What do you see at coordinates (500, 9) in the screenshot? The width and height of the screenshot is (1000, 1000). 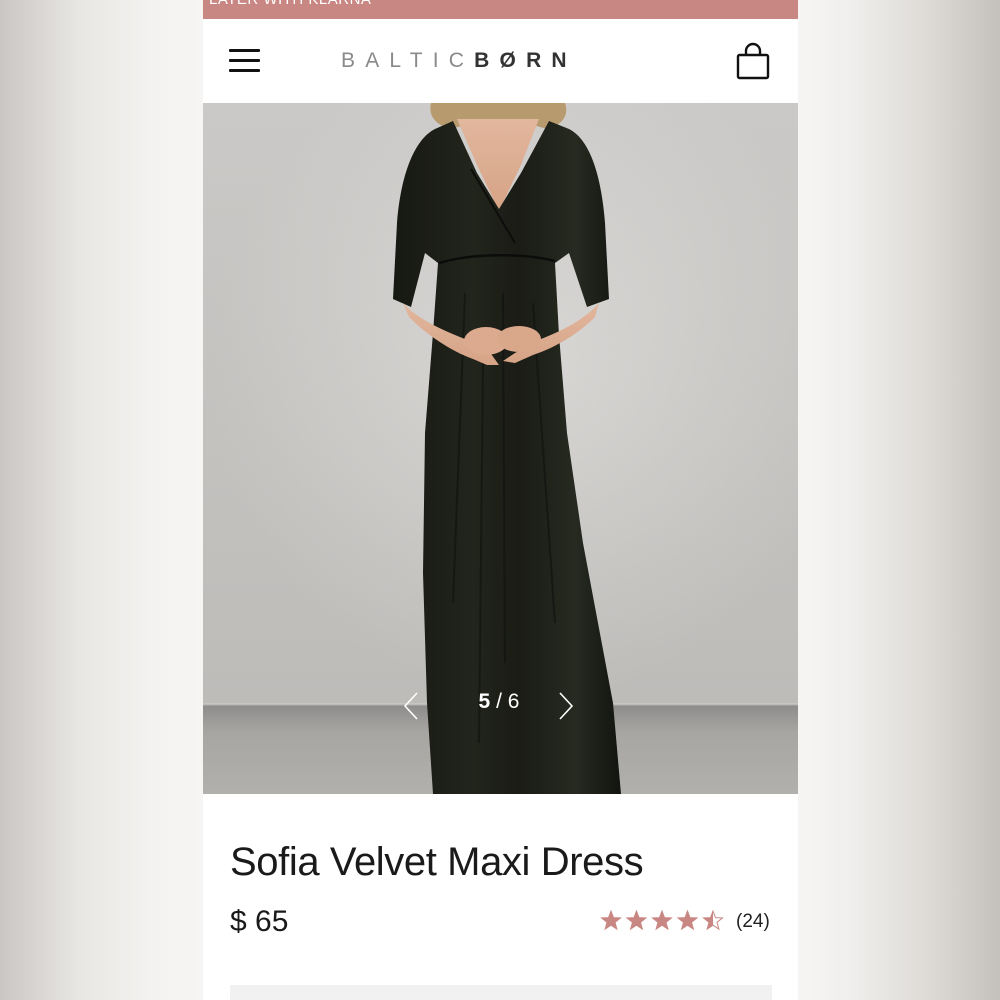 I see `promo-banner: LATER WITH KLARNA` at bounding box center [500, 9].